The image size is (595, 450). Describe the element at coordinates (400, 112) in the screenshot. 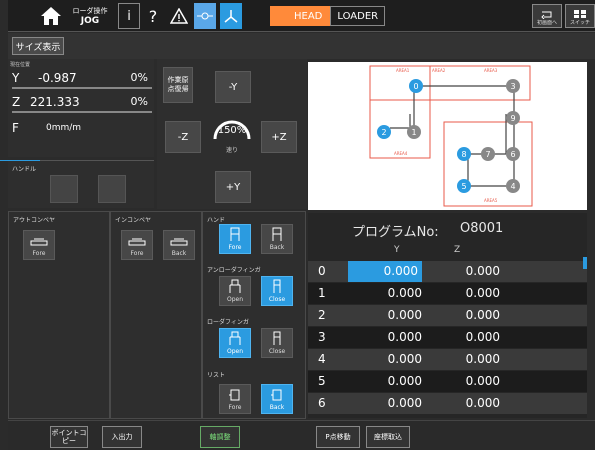

I see `area1-frame` at that location.